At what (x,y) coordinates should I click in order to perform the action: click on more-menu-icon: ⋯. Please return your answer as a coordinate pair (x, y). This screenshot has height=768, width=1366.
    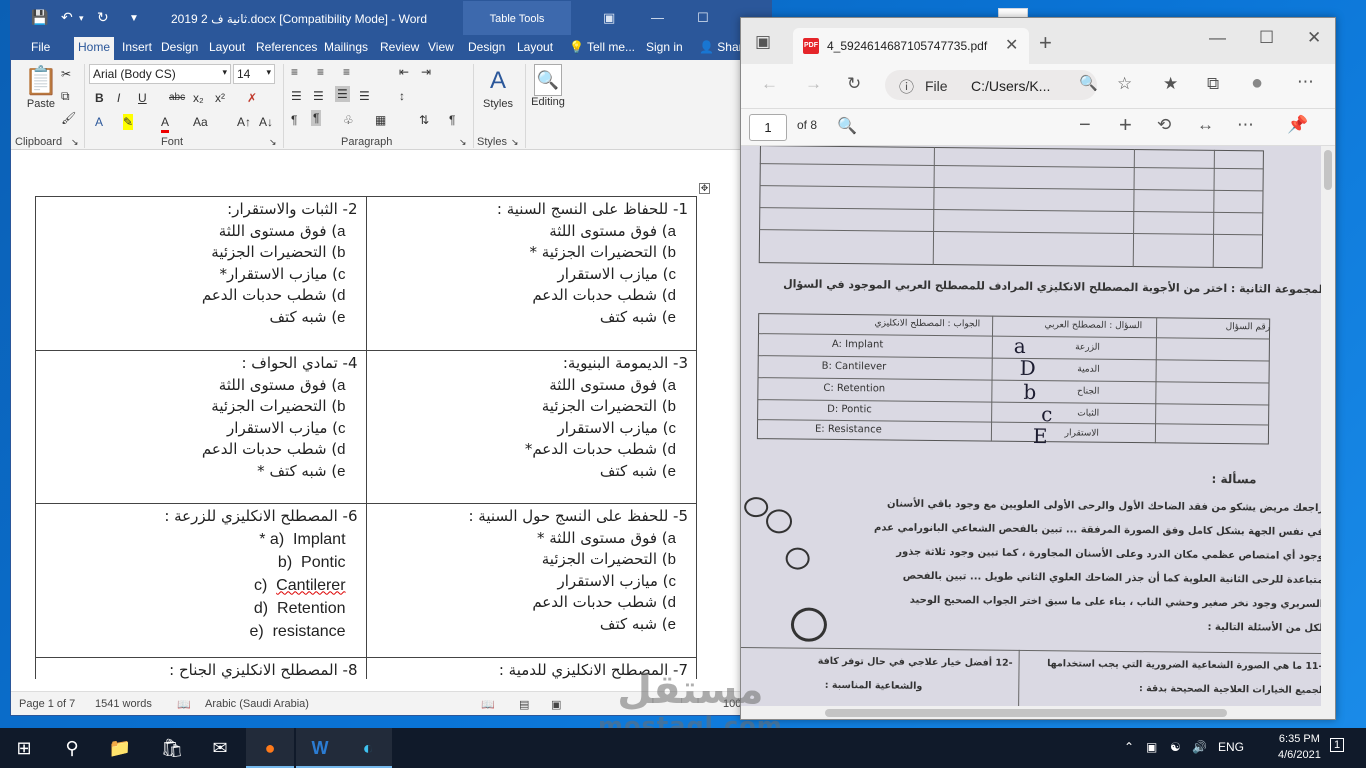
    Looking at the image, I should click on (1305, 82).